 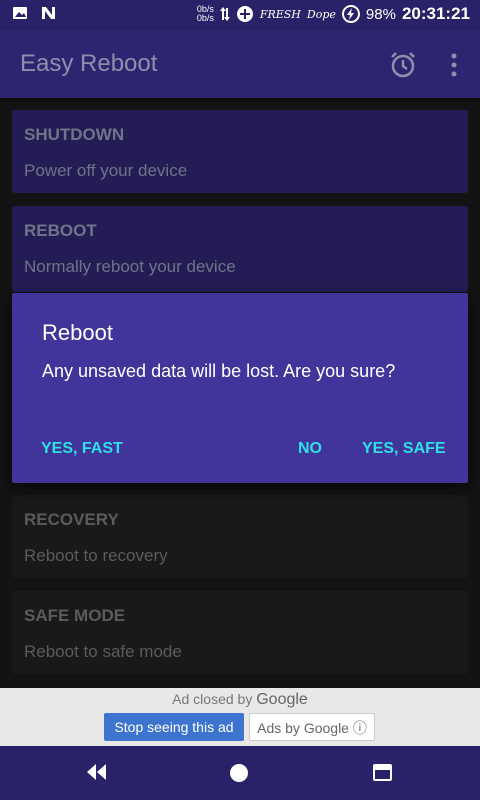 I want to click on navigation-bar, so click(x=240, y=773).